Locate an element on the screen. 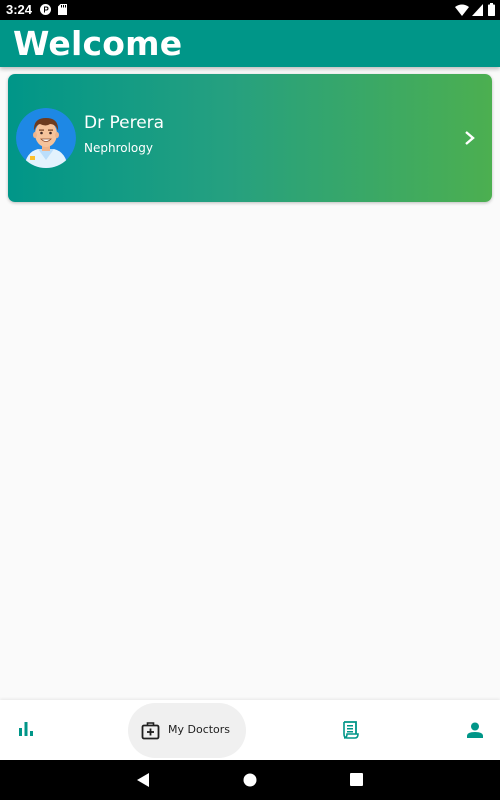 The height and width of the screenshot is (800, 500). receipt-icon is located at coordinates (351, 730).